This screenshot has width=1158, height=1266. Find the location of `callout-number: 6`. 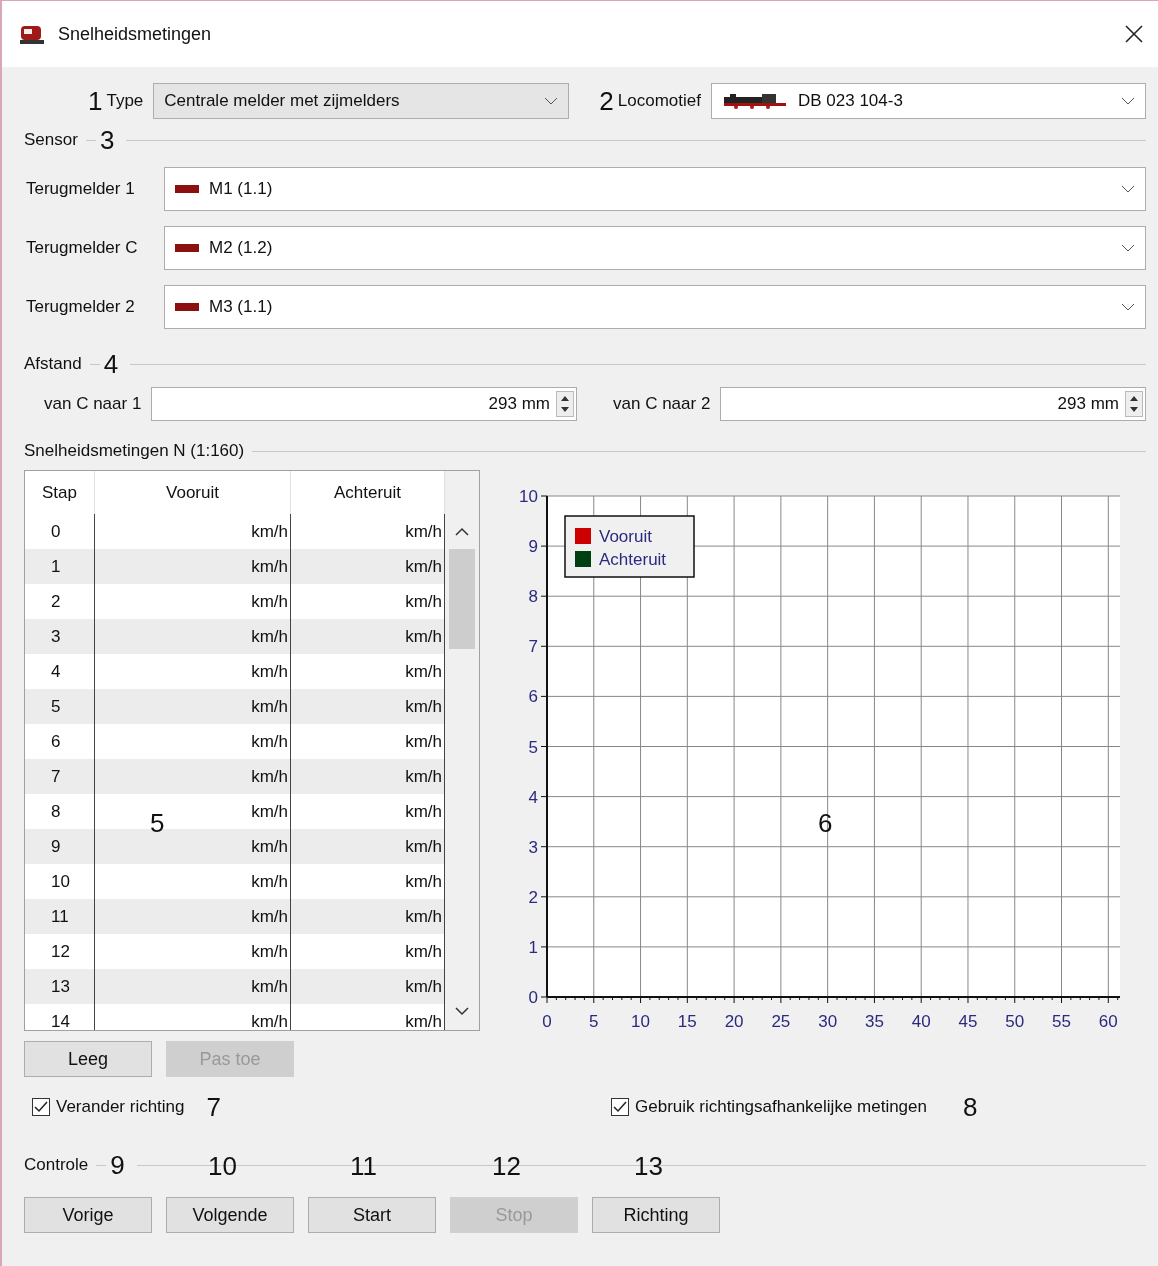

callout-number: 6 is located at coordinates (825, 823).